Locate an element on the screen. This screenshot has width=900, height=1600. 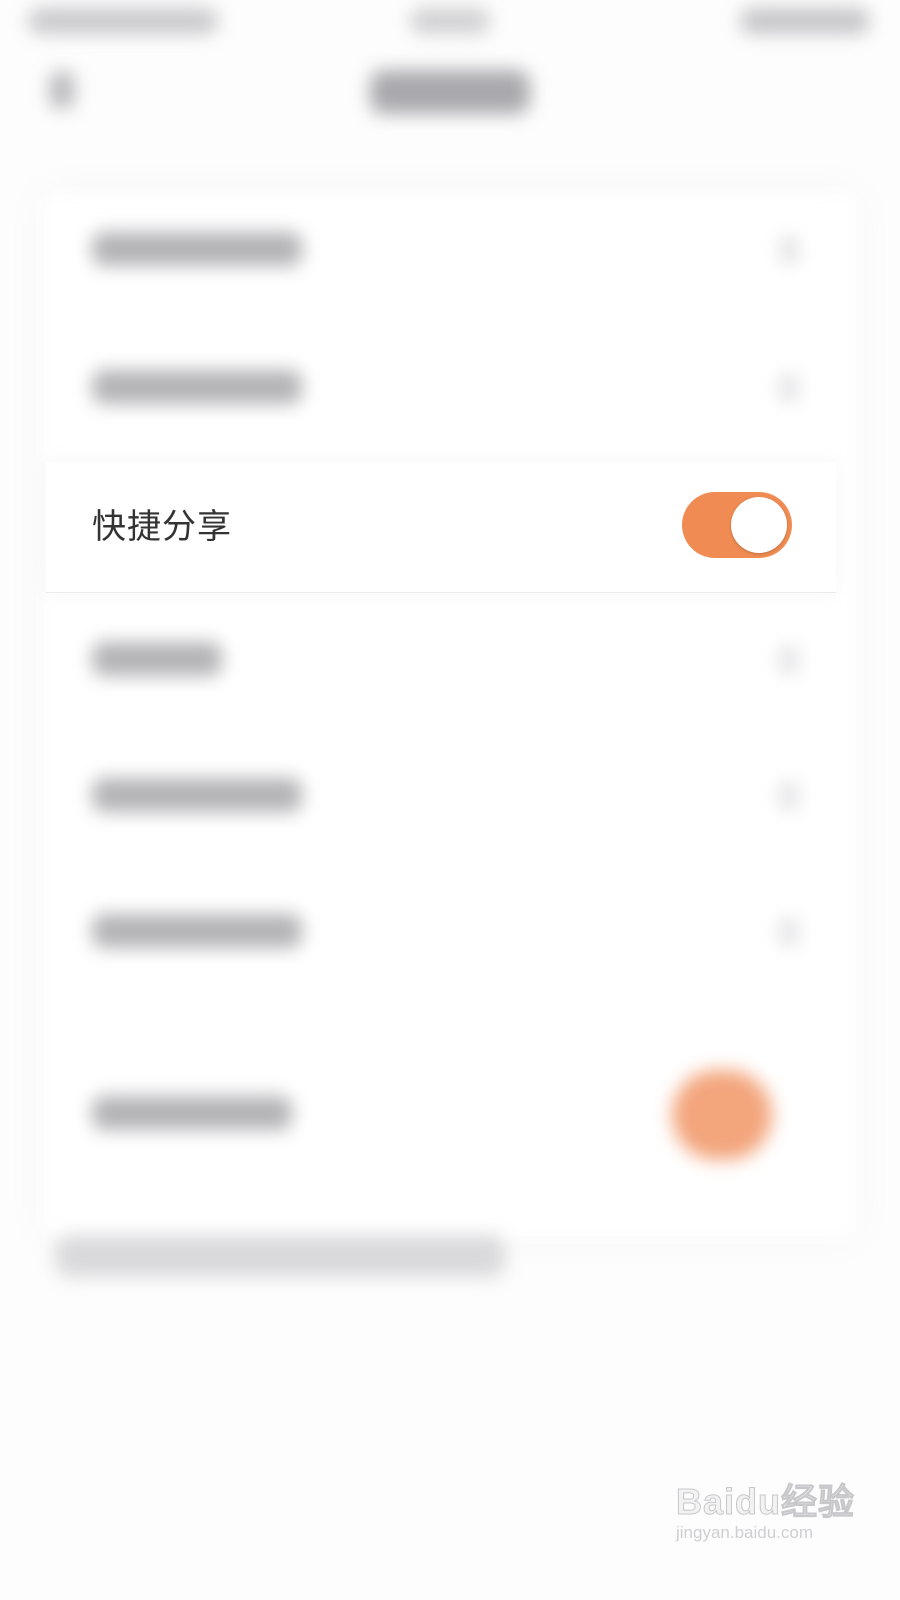
settings-row-5-label is located at coordinates (197, 795).